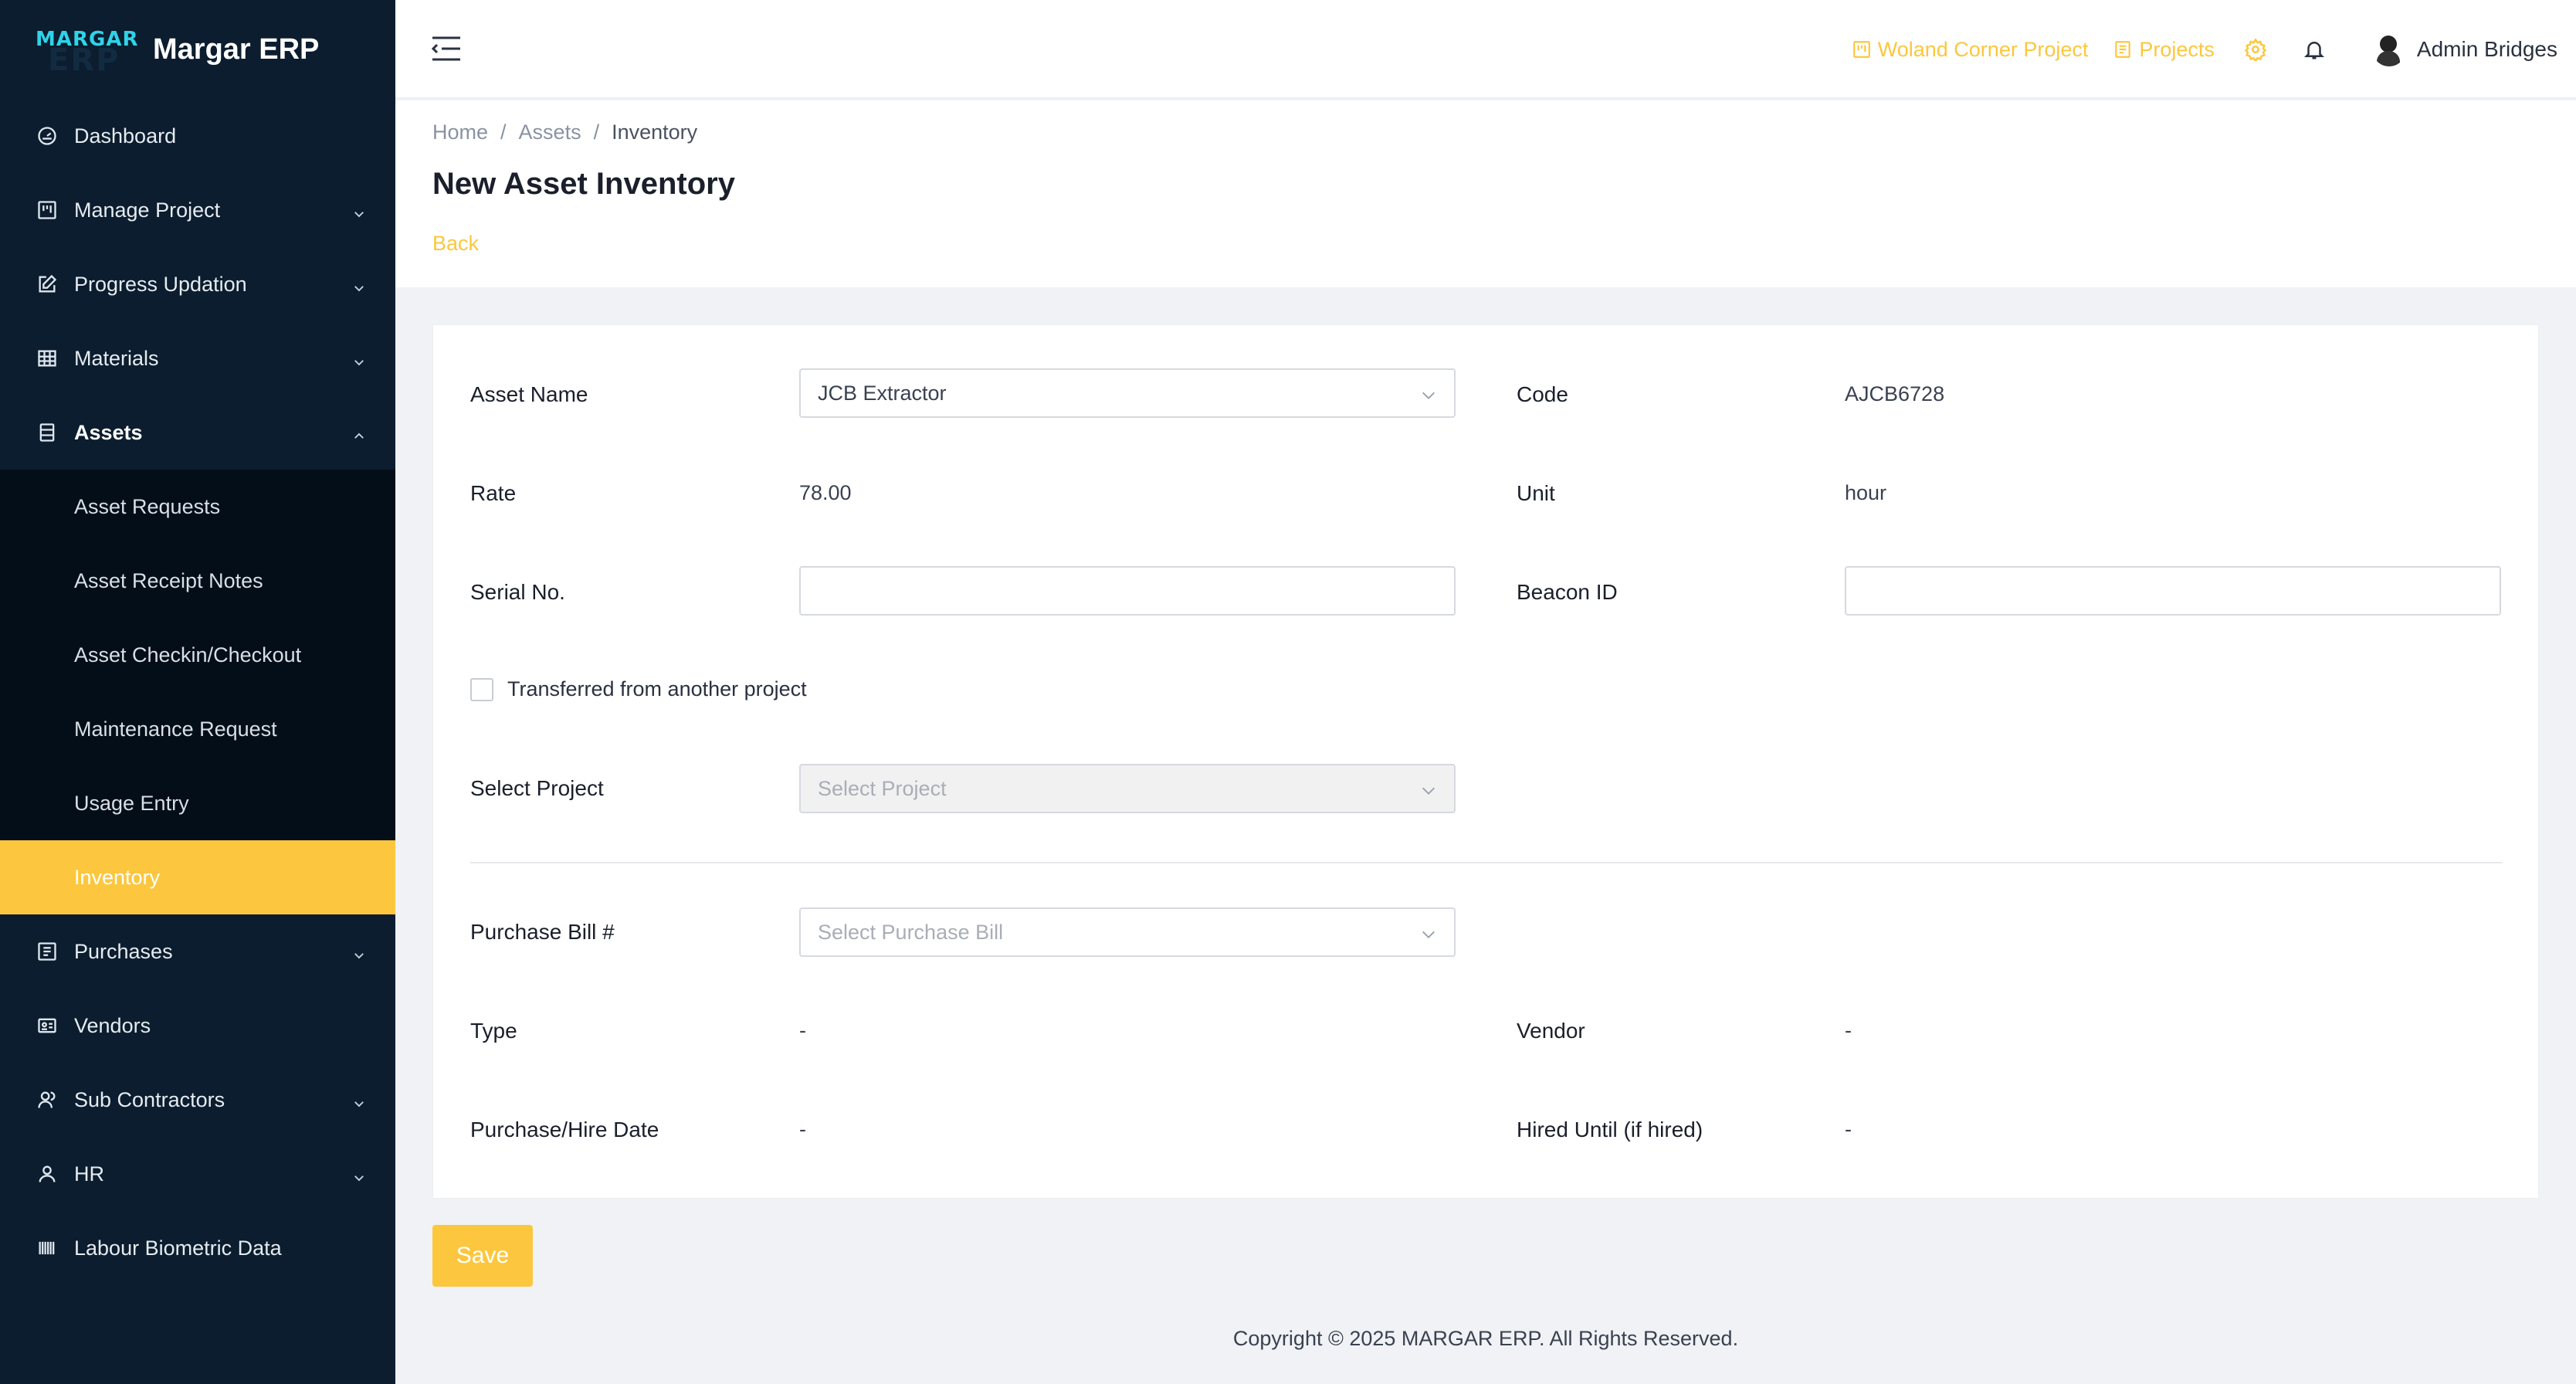 This screenshot has width=2576, height=1384. What do you see at coordinates (47, 1248) in the screenshot?
I see `barcode-icon` at bounding box center [47, 1248].